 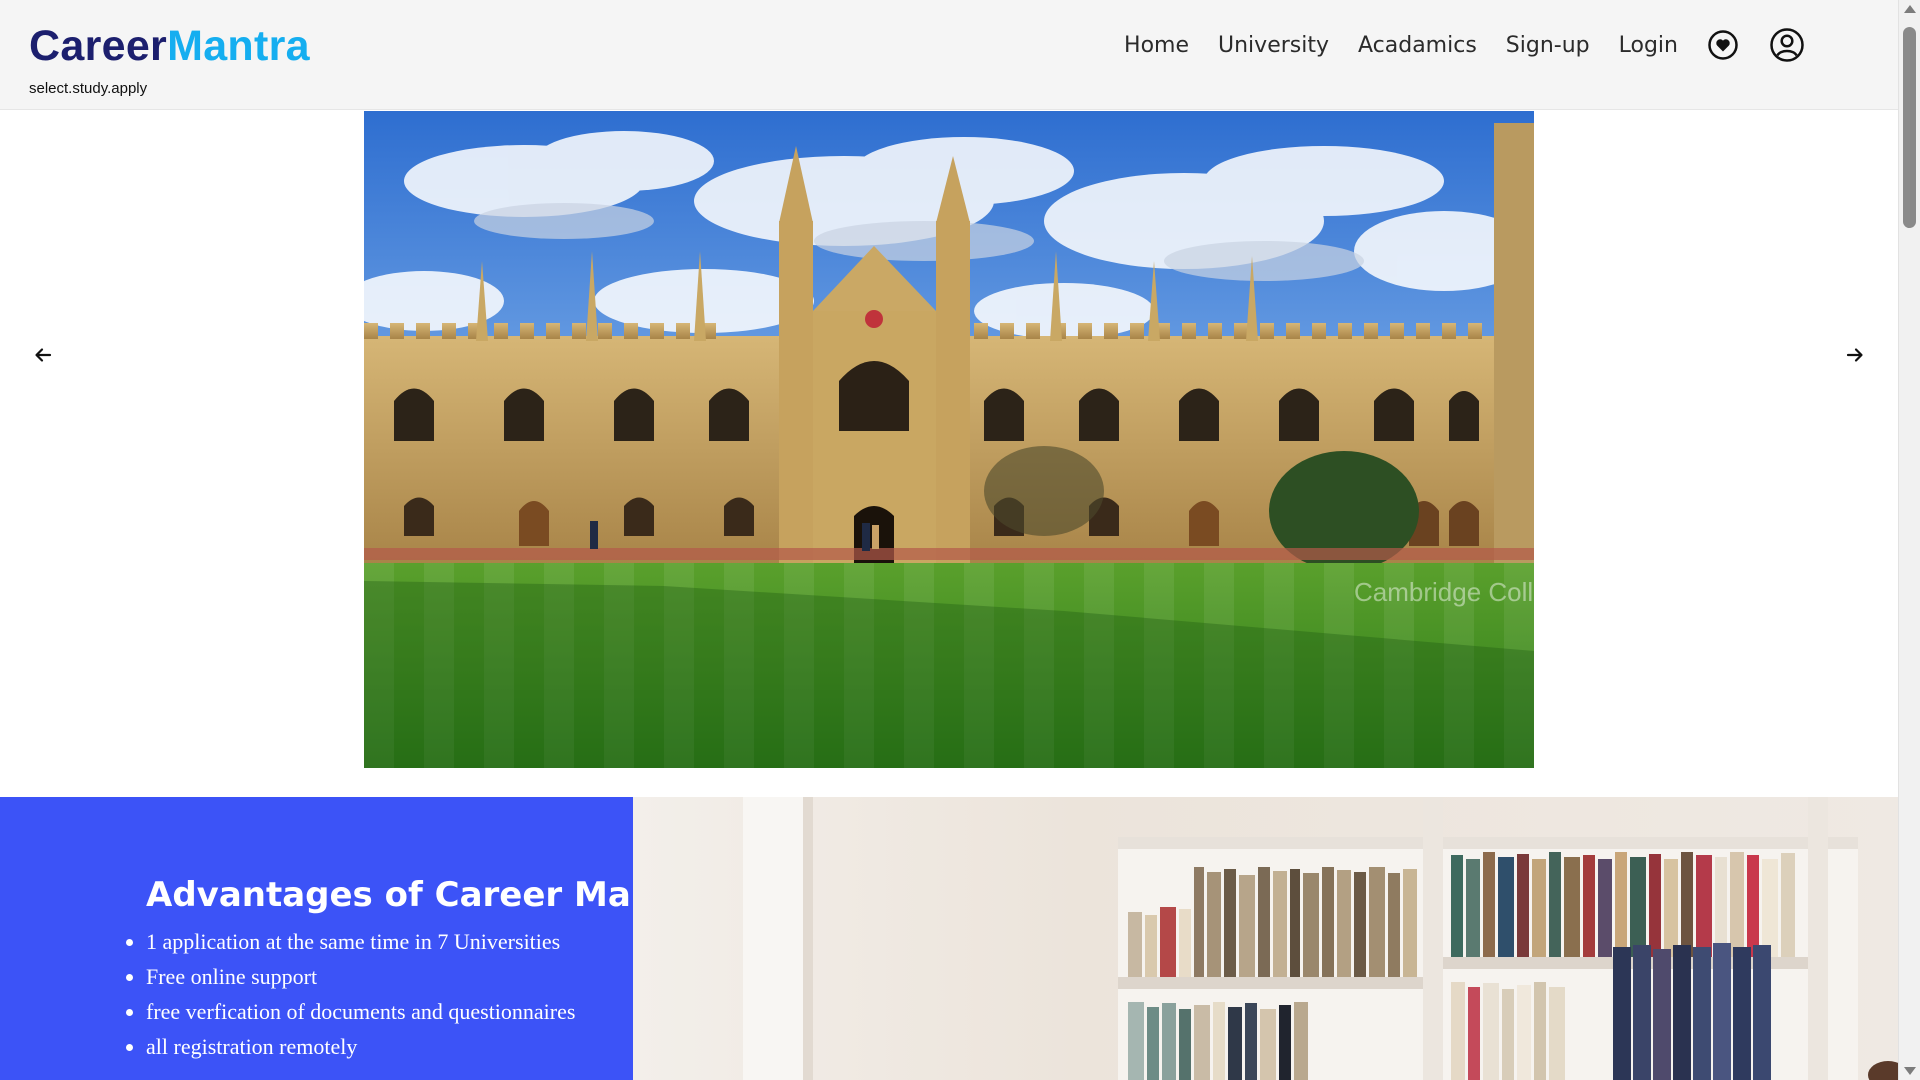 I want to click on nav-login: Login, so click(x=1648, y=45).